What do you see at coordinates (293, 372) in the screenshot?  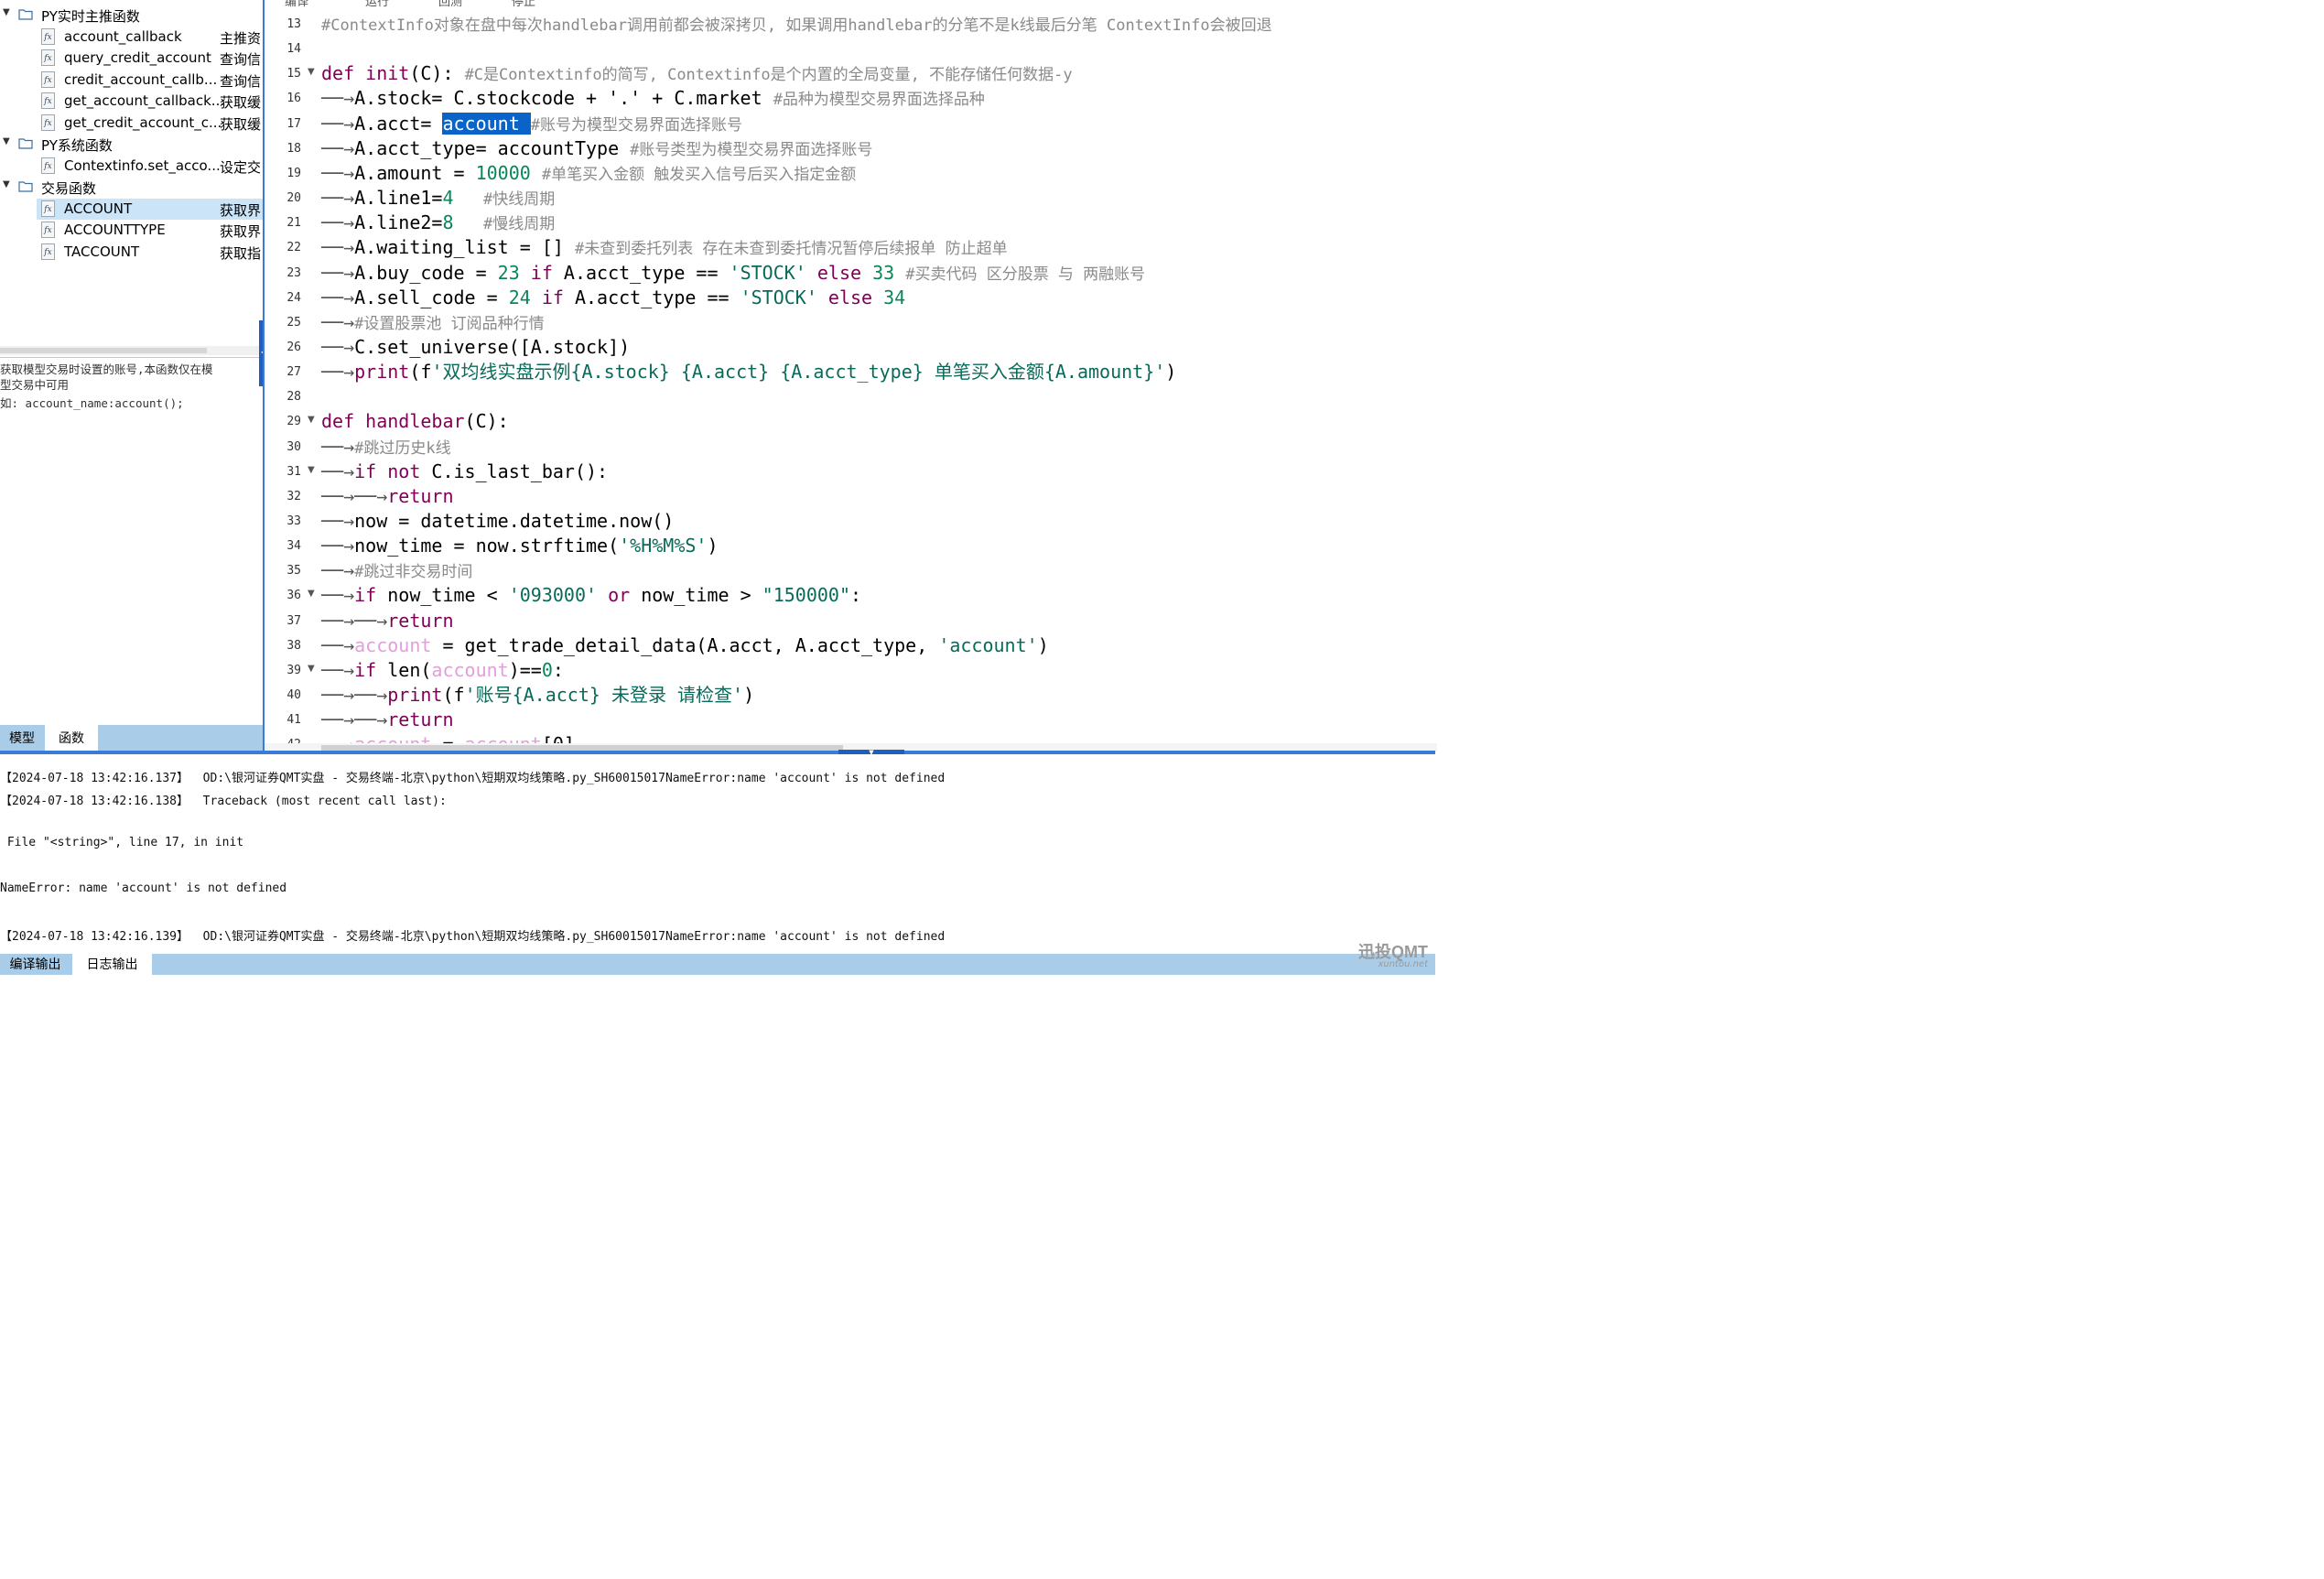 I see `line-number: 27` at bounding box center [293, 372].